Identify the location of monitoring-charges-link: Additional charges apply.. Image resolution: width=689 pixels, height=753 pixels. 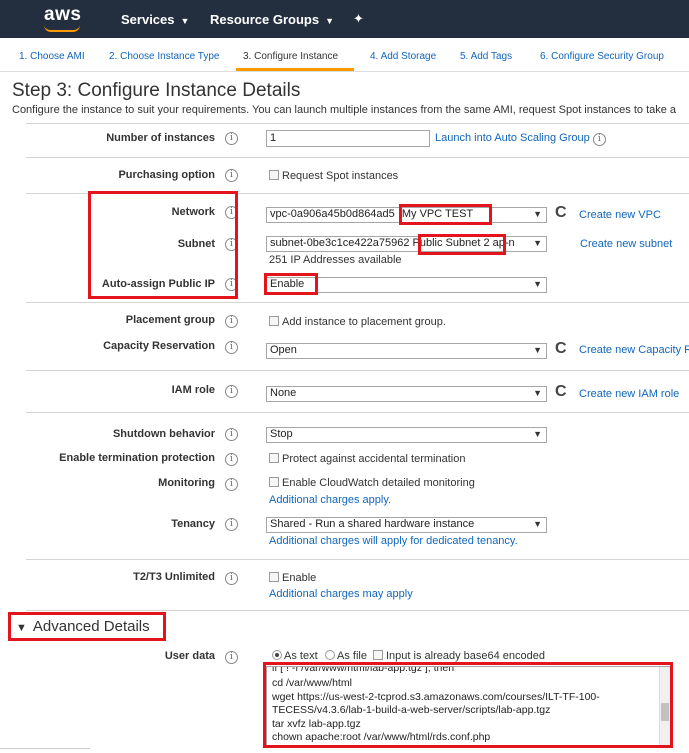
(330, 500).